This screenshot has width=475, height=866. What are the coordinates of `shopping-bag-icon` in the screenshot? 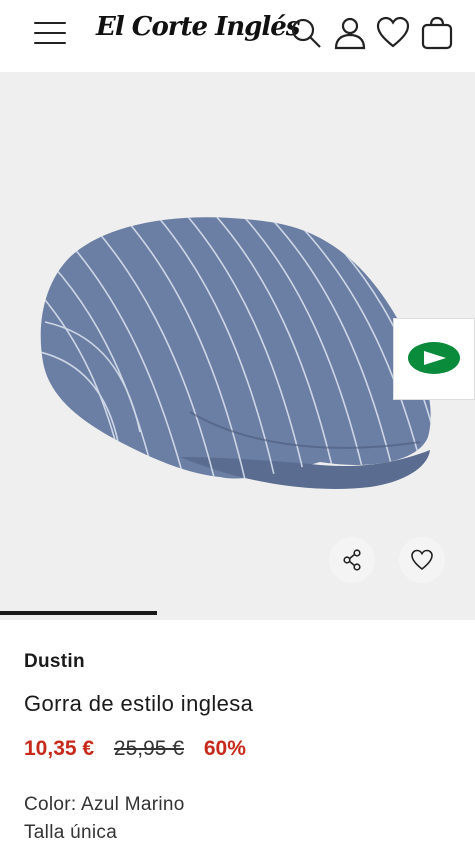 It's located at (437, 33).